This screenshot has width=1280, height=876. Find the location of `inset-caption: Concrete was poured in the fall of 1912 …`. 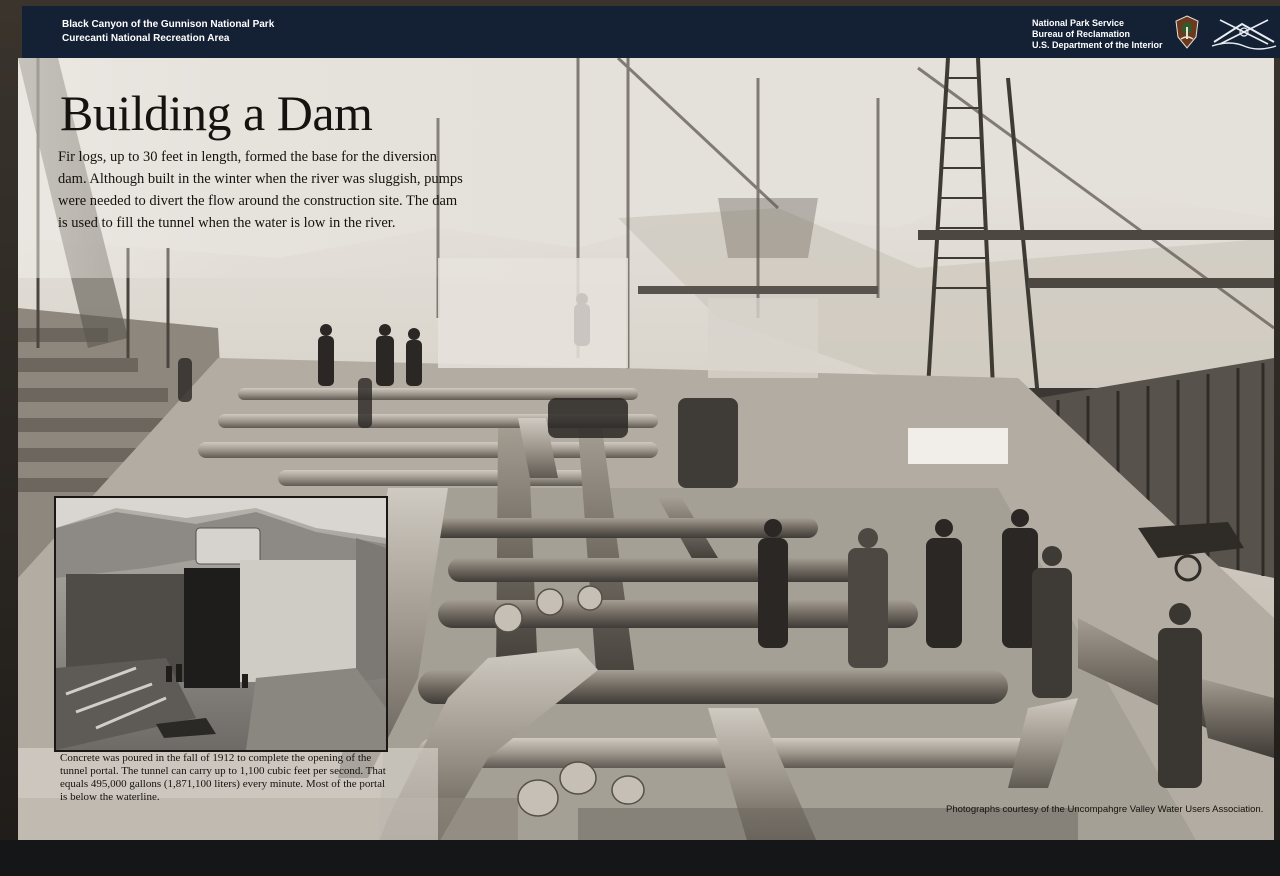

inset-caption: Concrete was poured in the fall of 1912 … is located at coordinates (223, 777).